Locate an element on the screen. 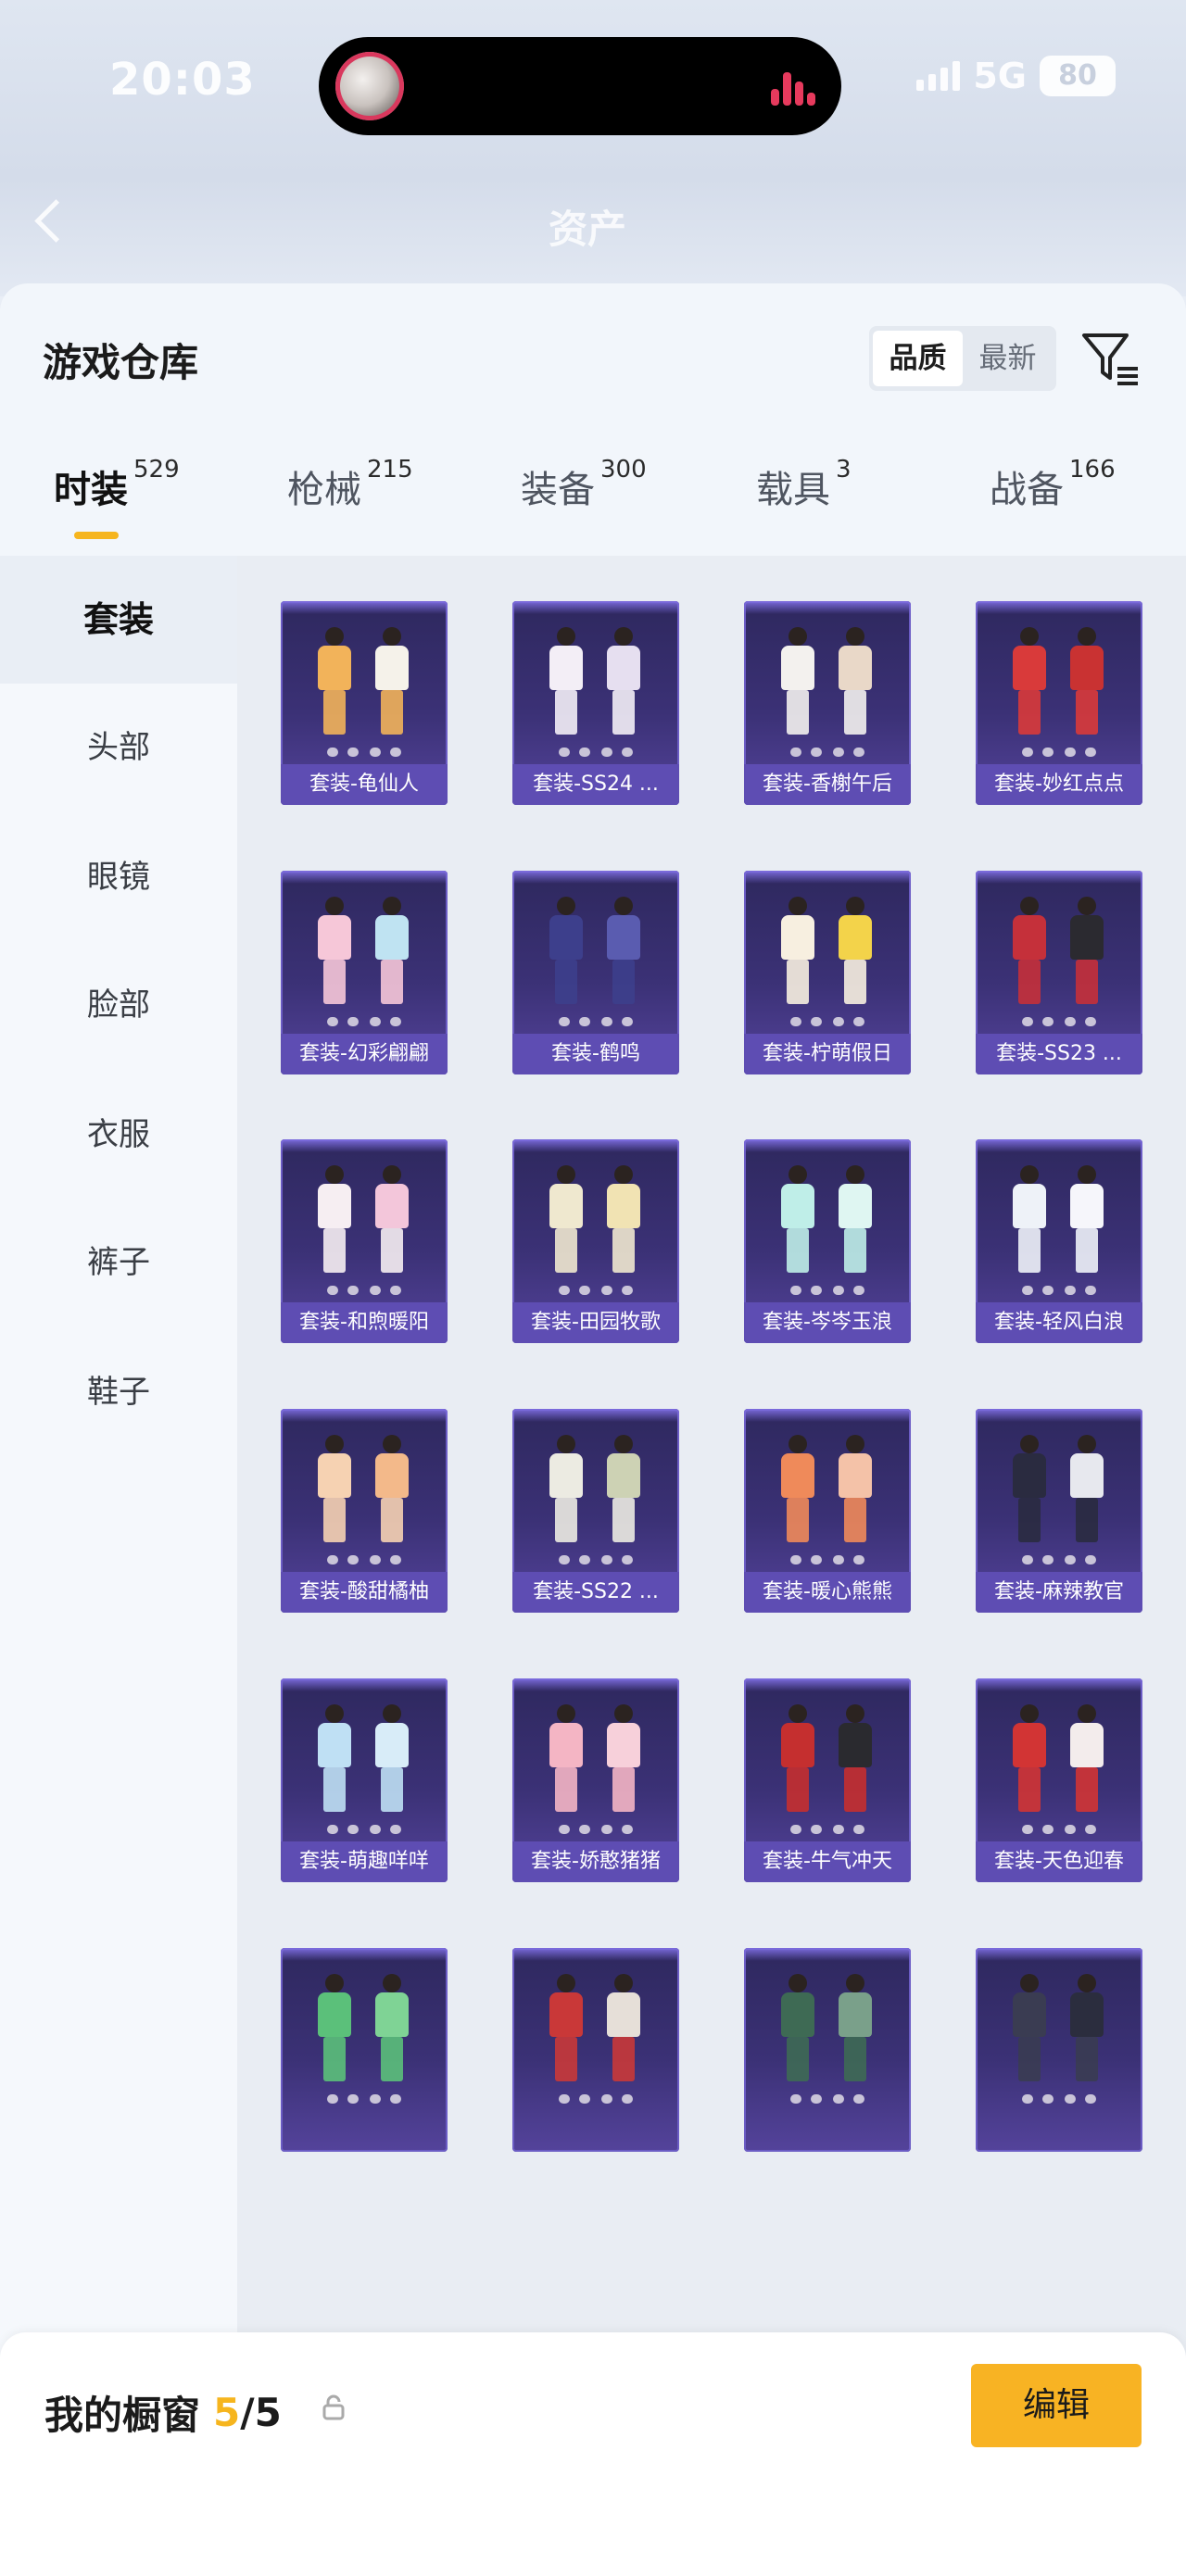 The image size is (1186, 2576). outfit-card: 套装-岑岑玉浪 is located at coordinates (827, 1241).